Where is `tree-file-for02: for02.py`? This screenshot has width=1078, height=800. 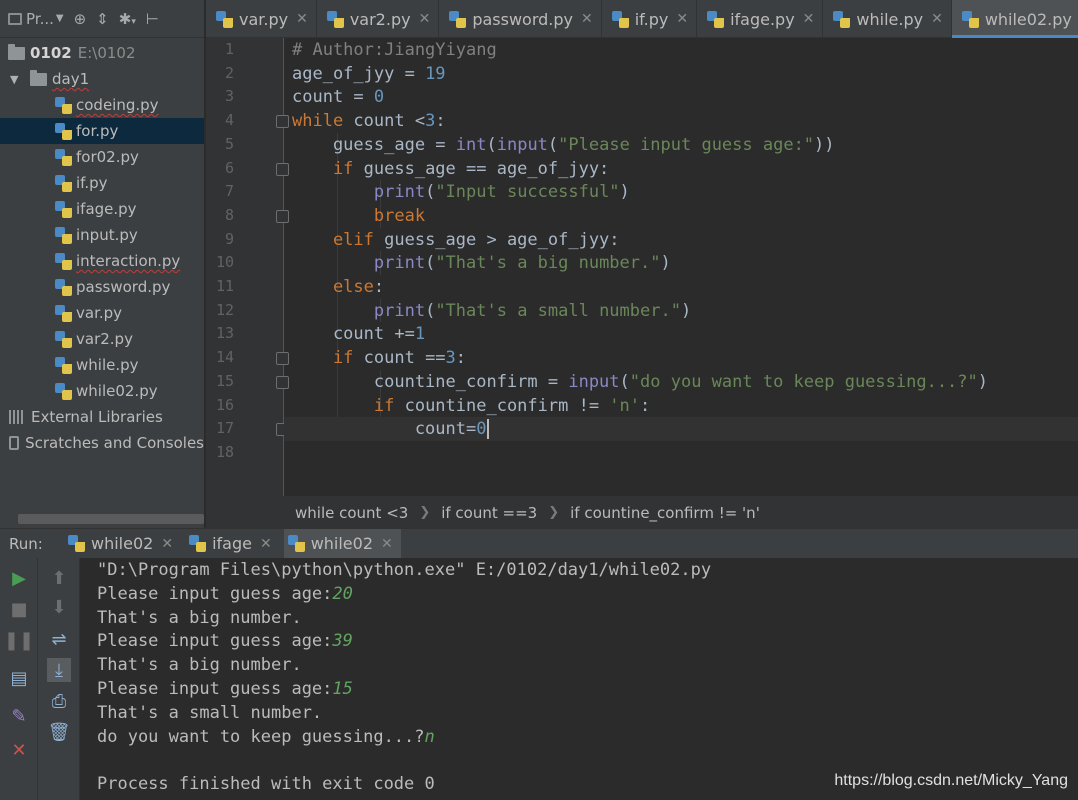
tree-file-for02: for02.py is located at coordinates (102, 157).